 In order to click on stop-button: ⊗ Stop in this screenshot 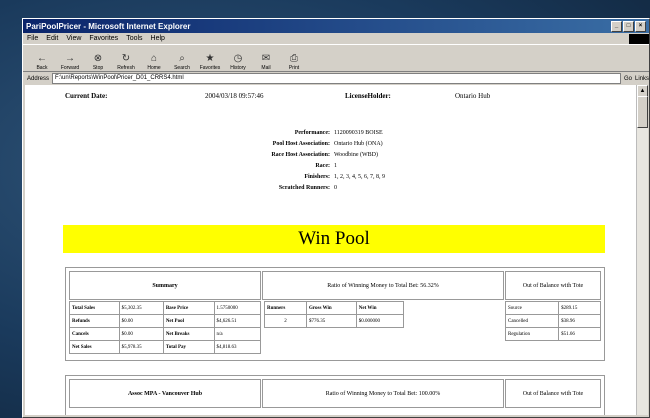, I will do `click(98, 62)`.